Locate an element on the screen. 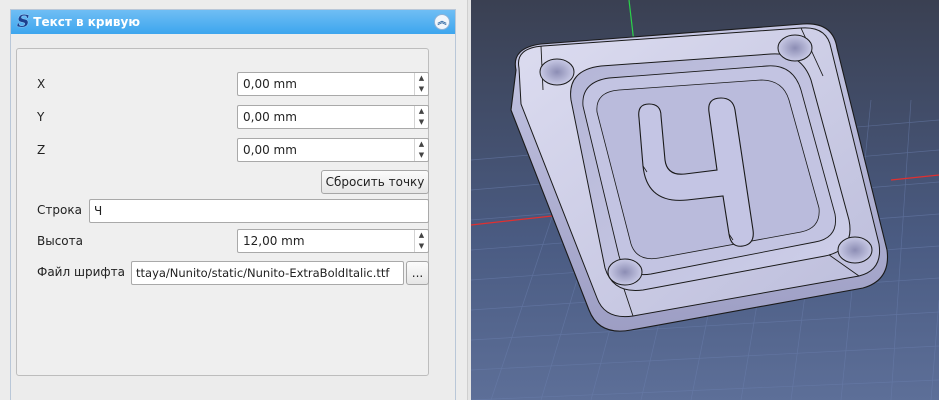 Image resolution: width=939 pixels, height=400 pixels. sketcher-logo-icon: S is located at coordinates (23, 22).